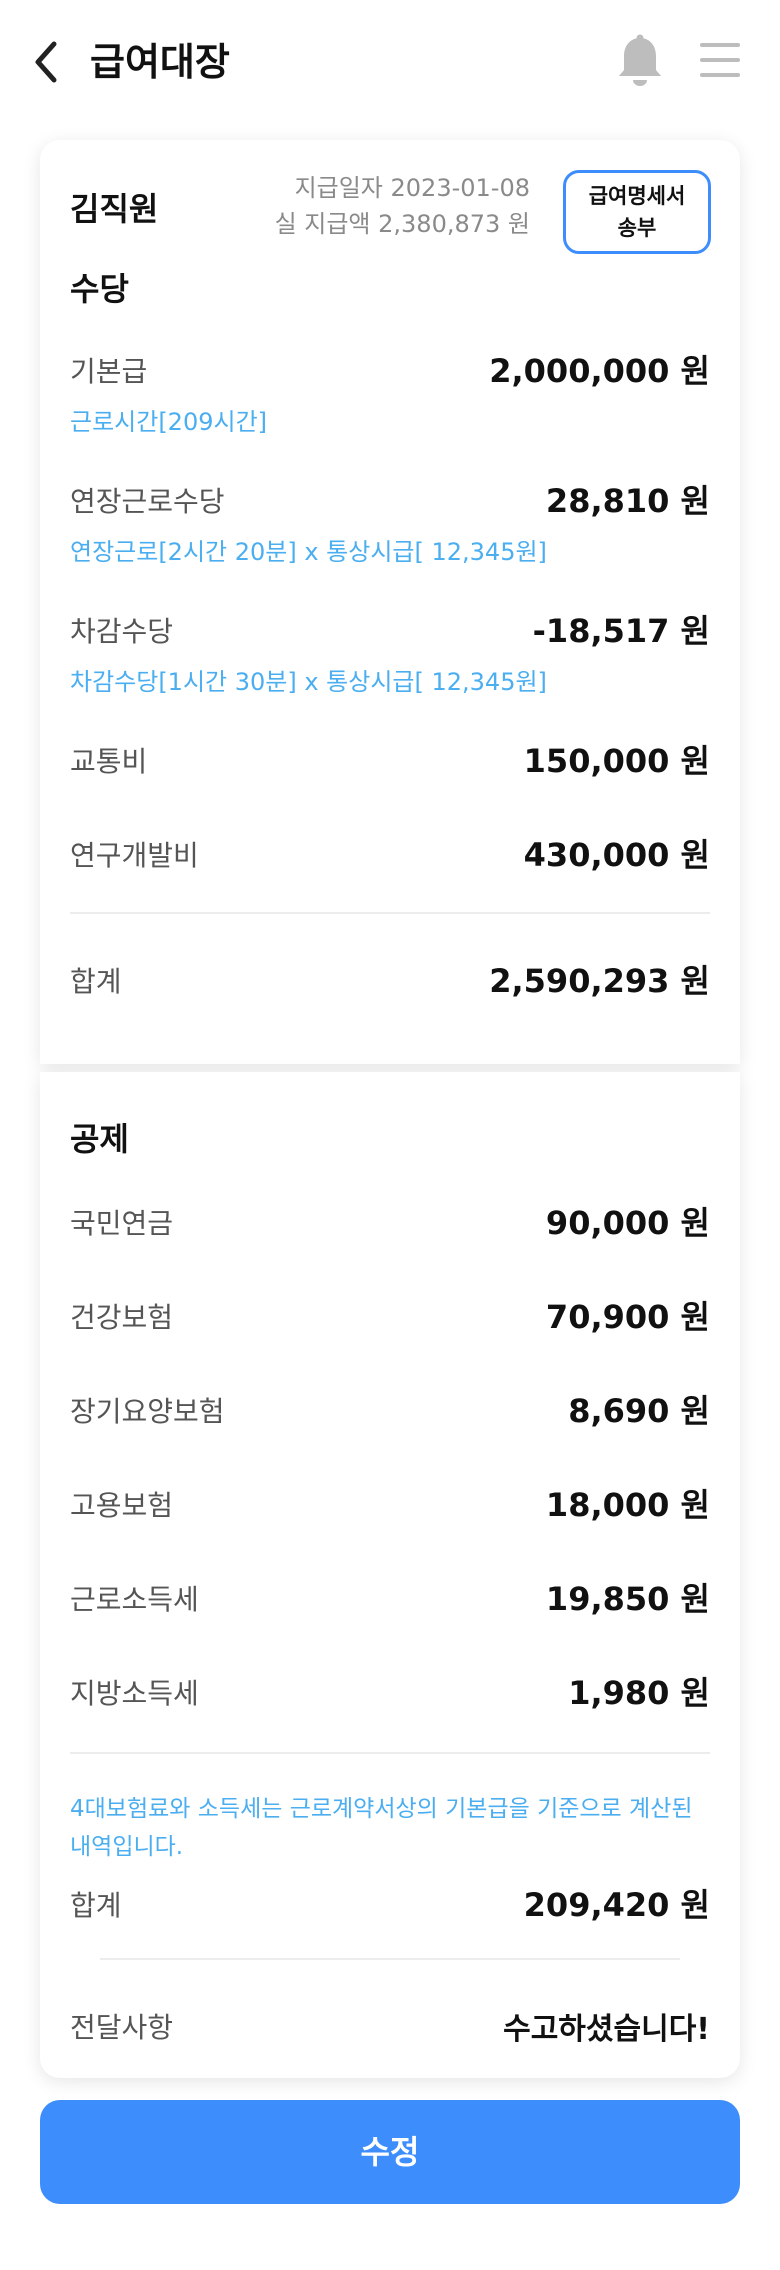 Image resolution: width=780 pixels, height=2270 pixels. Describe the element at coordinates (606, 2029) in the screenshot. I see `message-text: 수고하셨습니다!` at that location.